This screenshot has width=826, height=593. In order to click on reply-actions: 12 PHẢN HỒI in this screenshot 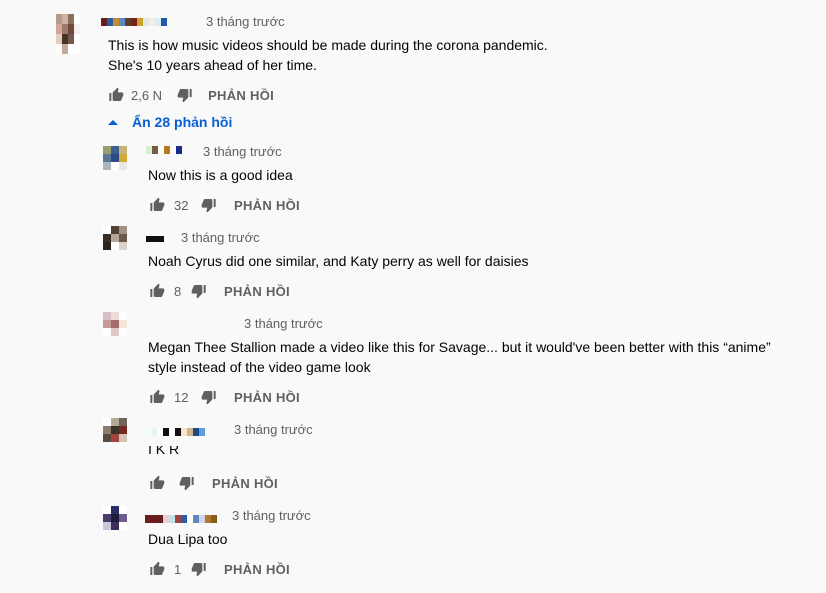, I will do `click(224, 397)`.